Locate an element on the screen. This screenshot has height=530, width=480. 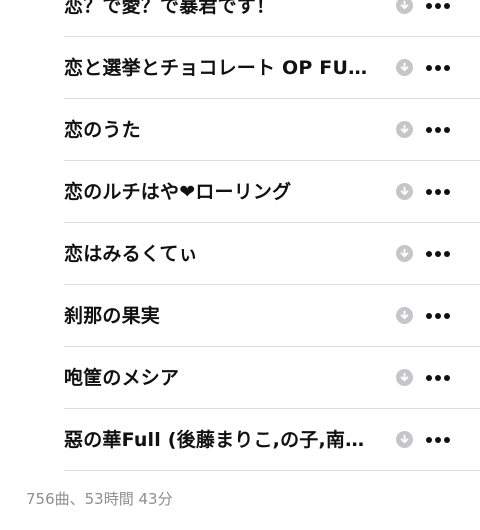
row-divider is located at coordinates (272, 470).